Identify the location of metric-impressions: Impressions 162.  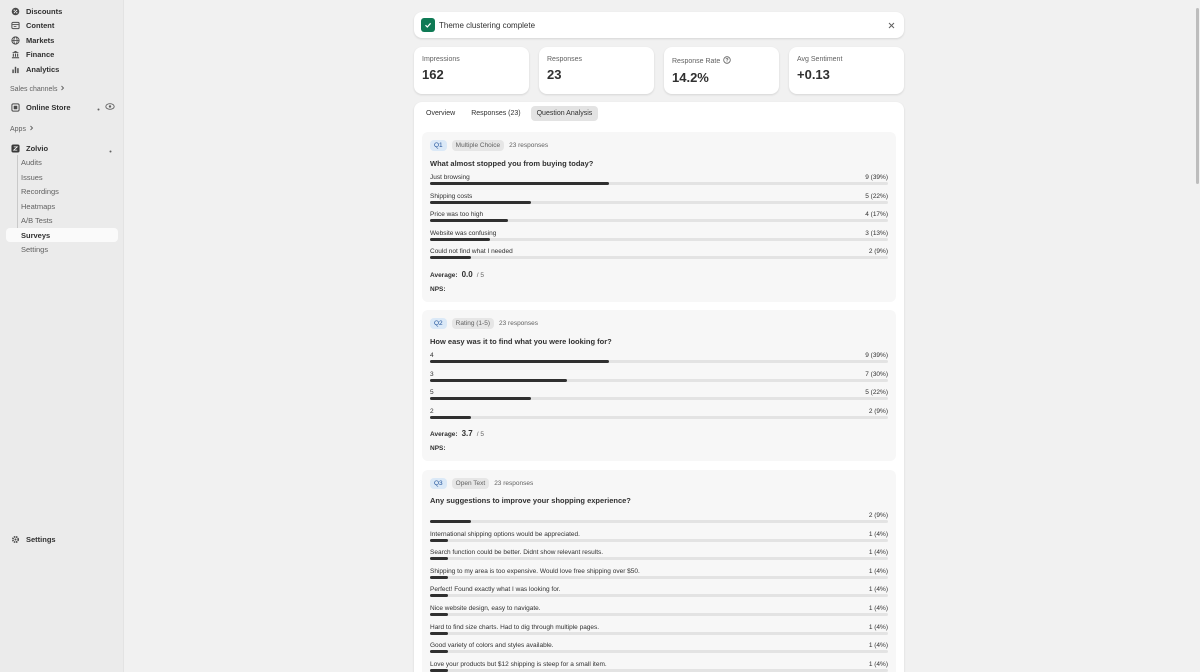
(471, 70).